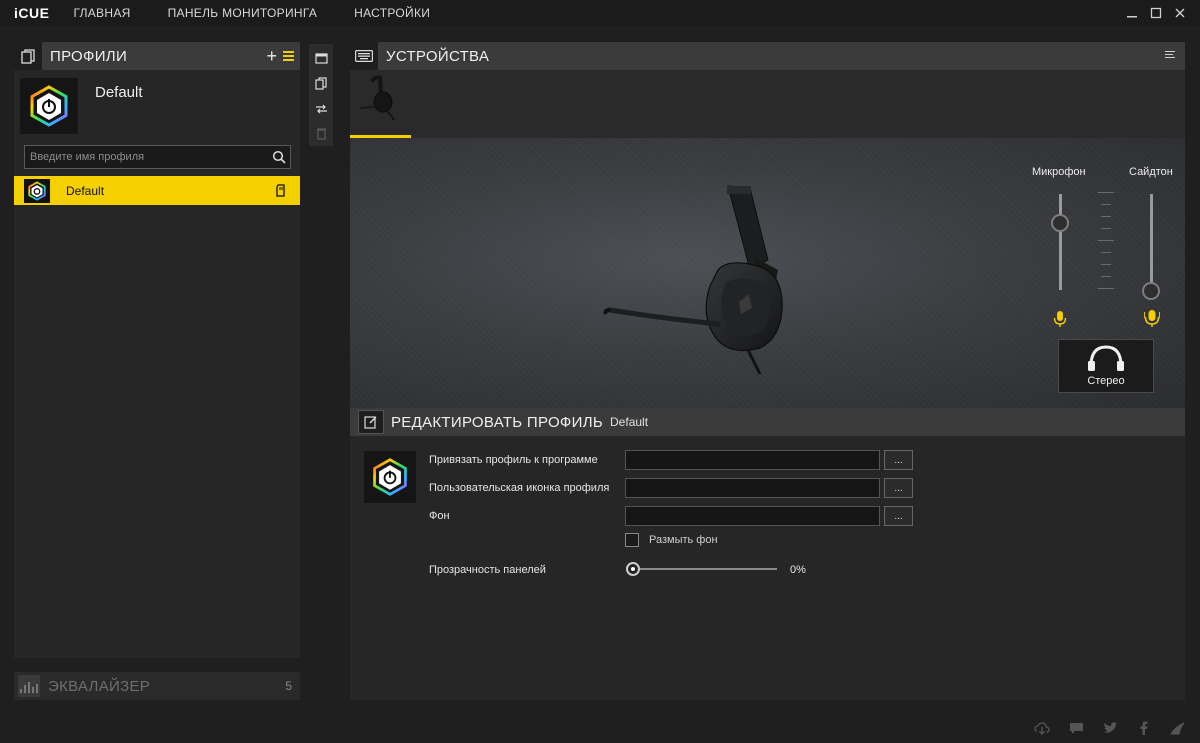  What do you see at coordinates (157, 686) in the screenshot?
I see `equalizer-bar: ЭКВАЛАЙЗЕР 5` at bounding box center [157, 686].